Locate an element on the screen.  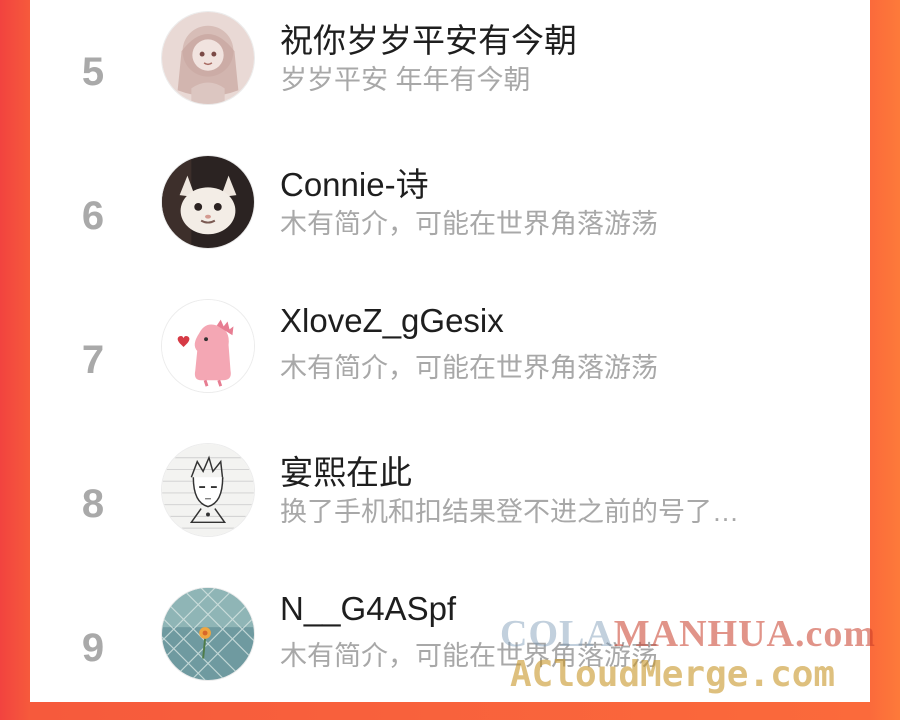
sketch-boy-icon is located at coordinates (208, 490).